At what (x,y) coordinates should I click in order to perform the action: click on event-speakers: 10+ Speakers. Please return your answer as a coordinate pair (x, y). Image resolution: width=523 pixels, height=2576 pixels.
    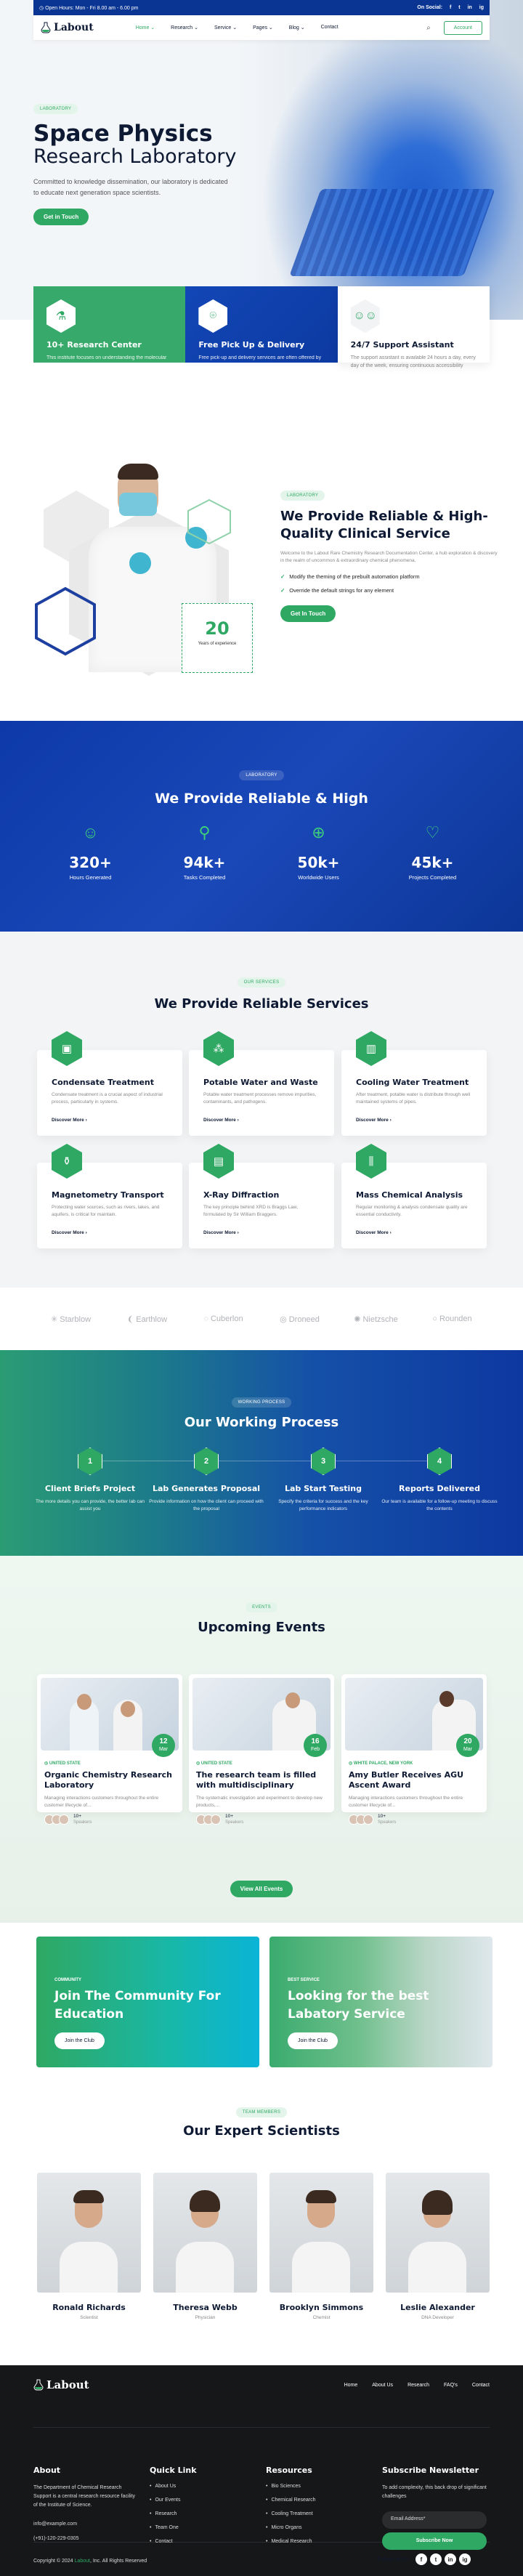
    Looking at the image, I should click on (261, 1820).